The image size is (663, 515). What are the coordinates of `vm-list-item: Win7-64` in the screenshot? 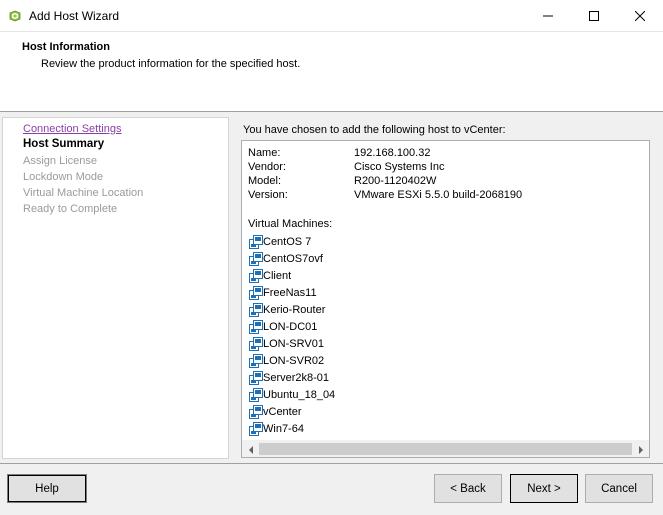 It's located at (276, 429).